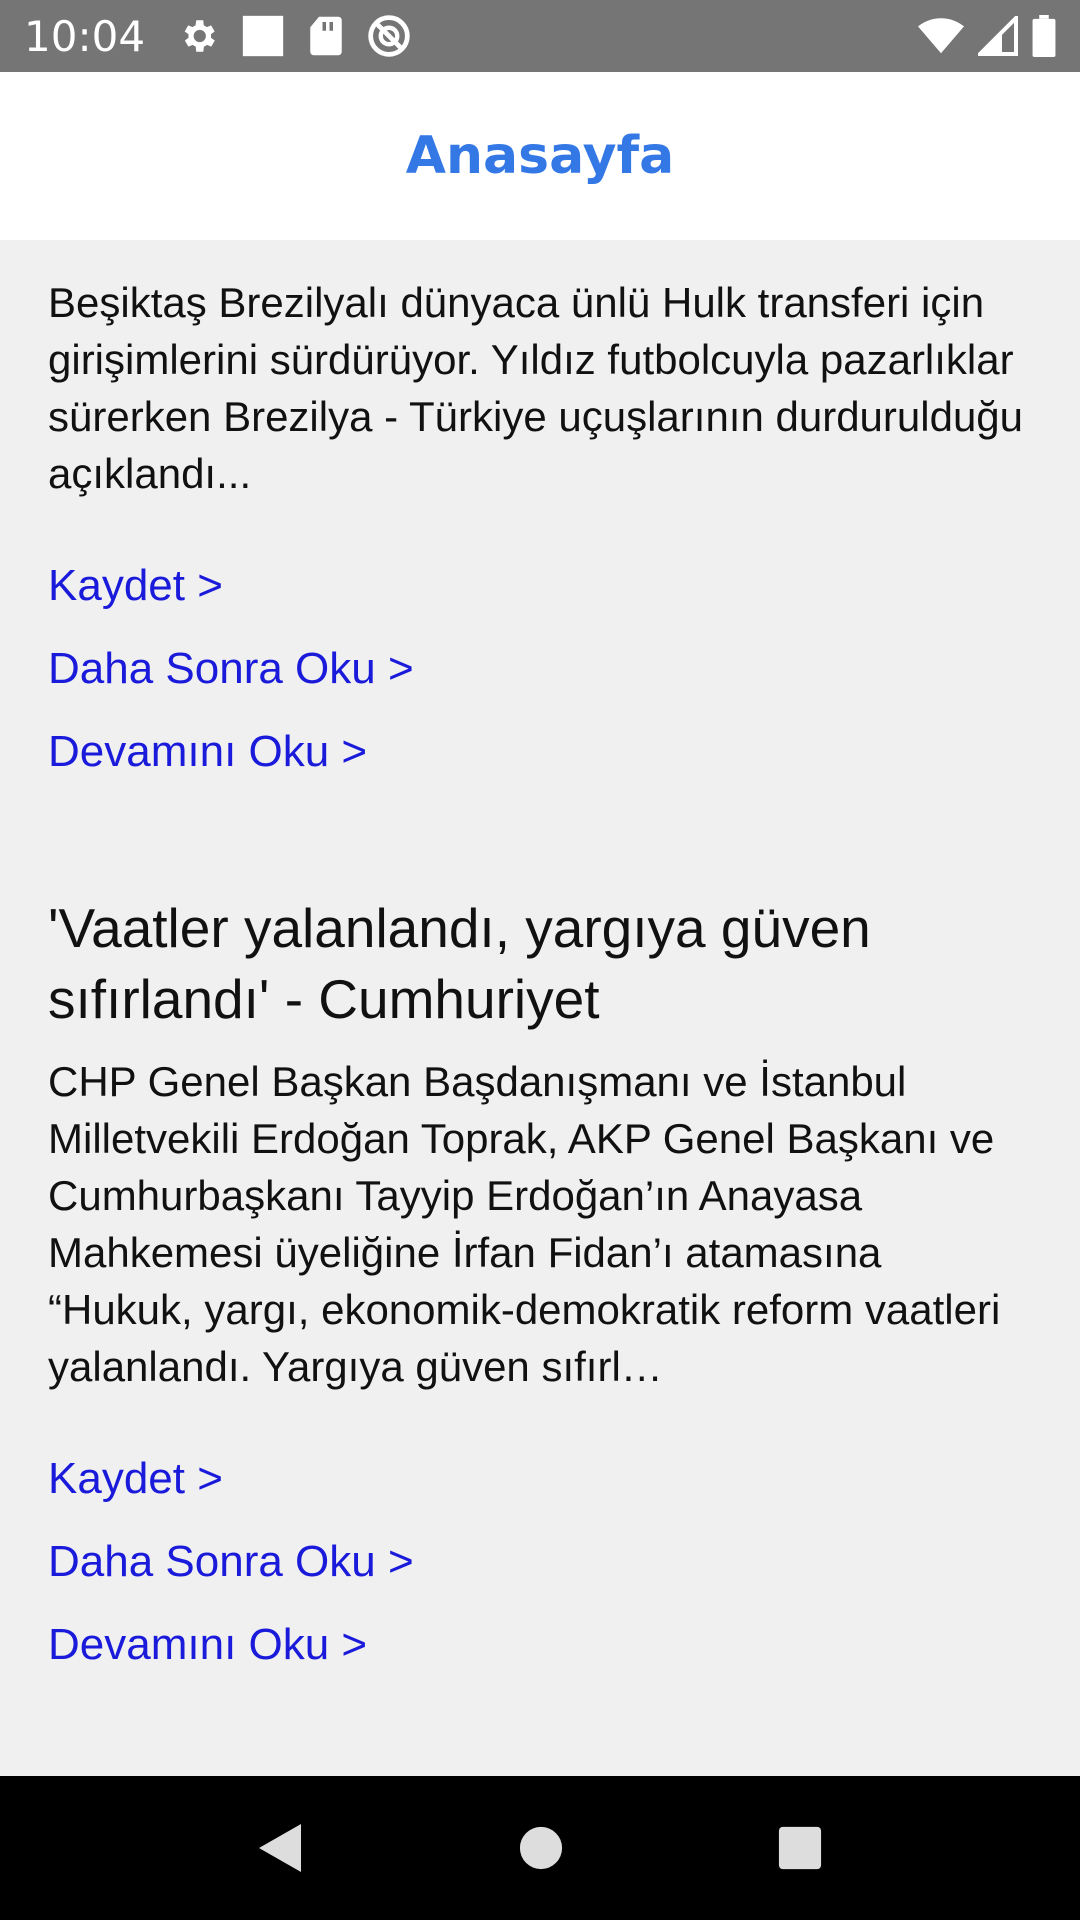 This screenshot has height=1920, width=1080. I want to click on gear-icon, so click(198, 36).